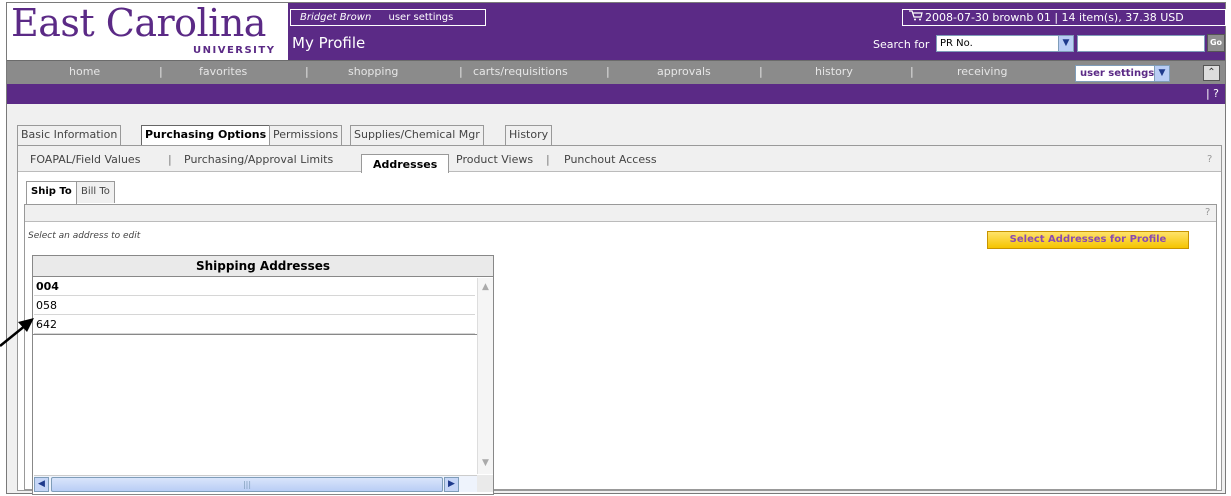 The width and height of the screenshot is (1231, 496). Describe the element at coordinates (254, 325) in the screenshot. I see `table-row: 642` at that location.